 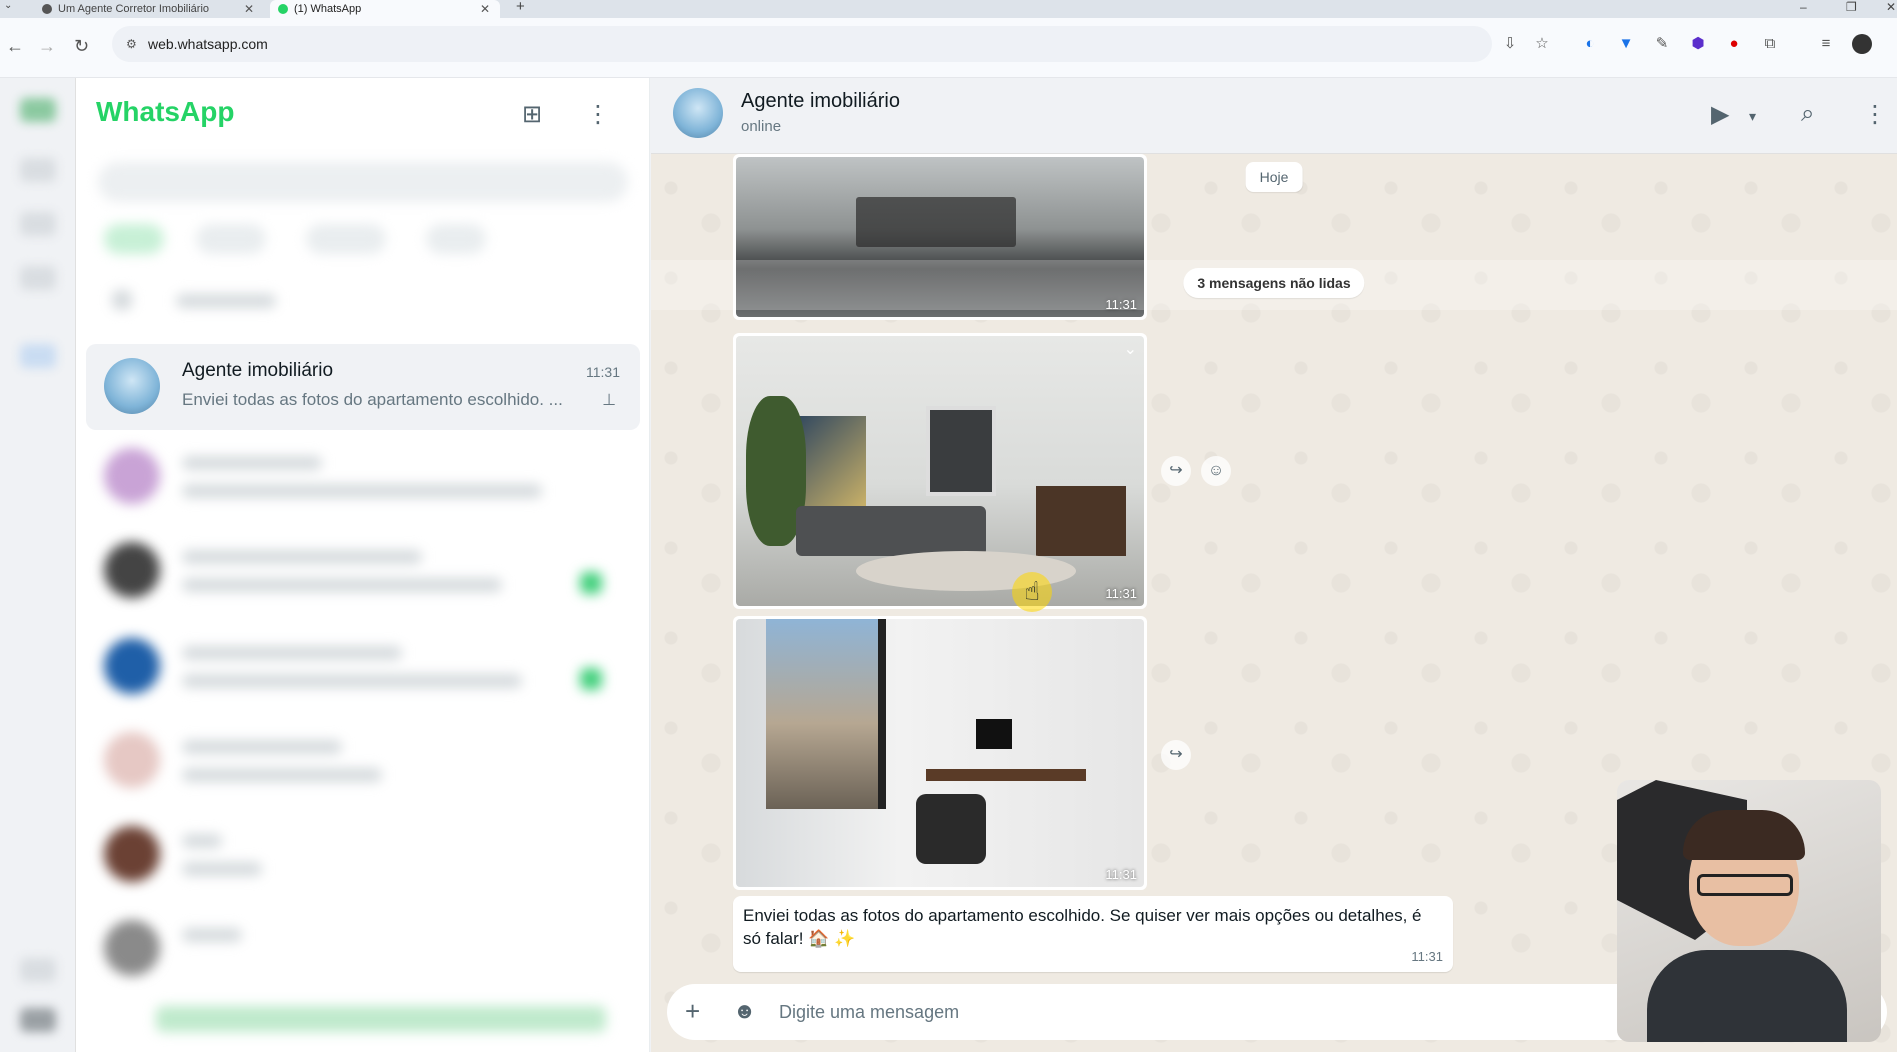 I want to click on chevron-down-icon: ⌄, so click(x=1130, y=349).